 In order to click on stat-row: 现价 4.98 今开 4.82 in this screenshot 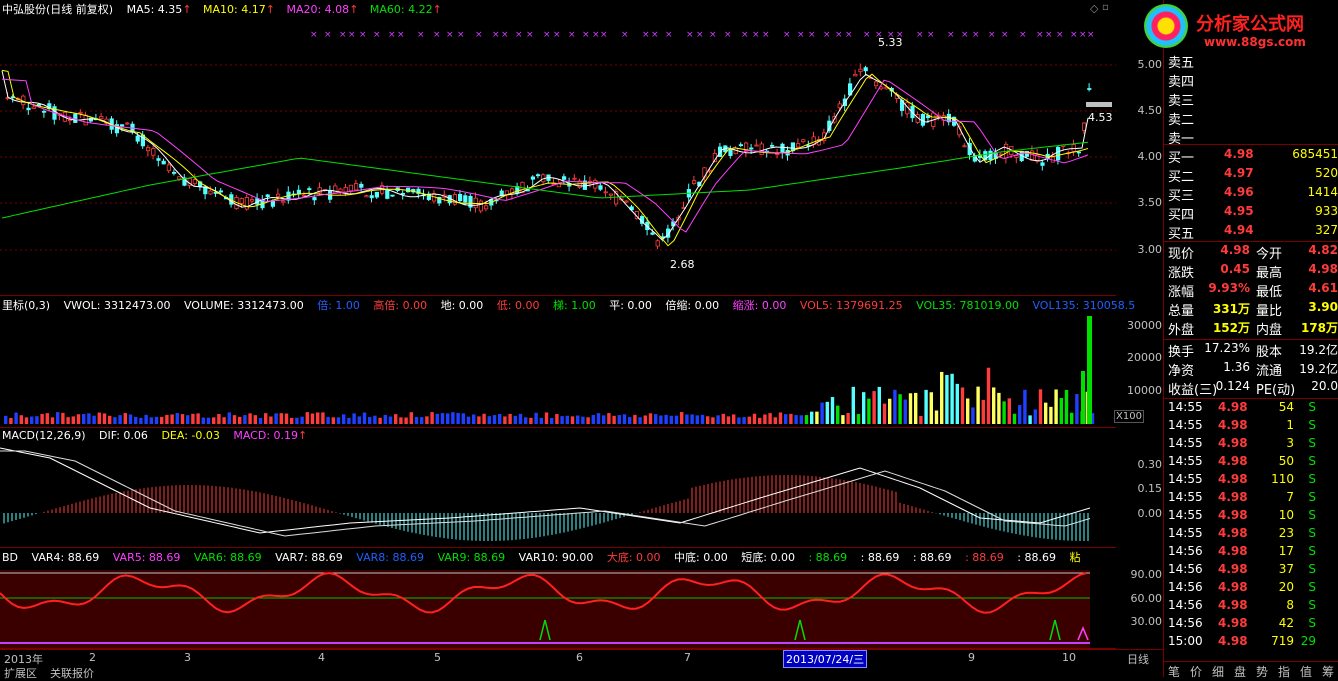, I will do `click(1253, 252)`.